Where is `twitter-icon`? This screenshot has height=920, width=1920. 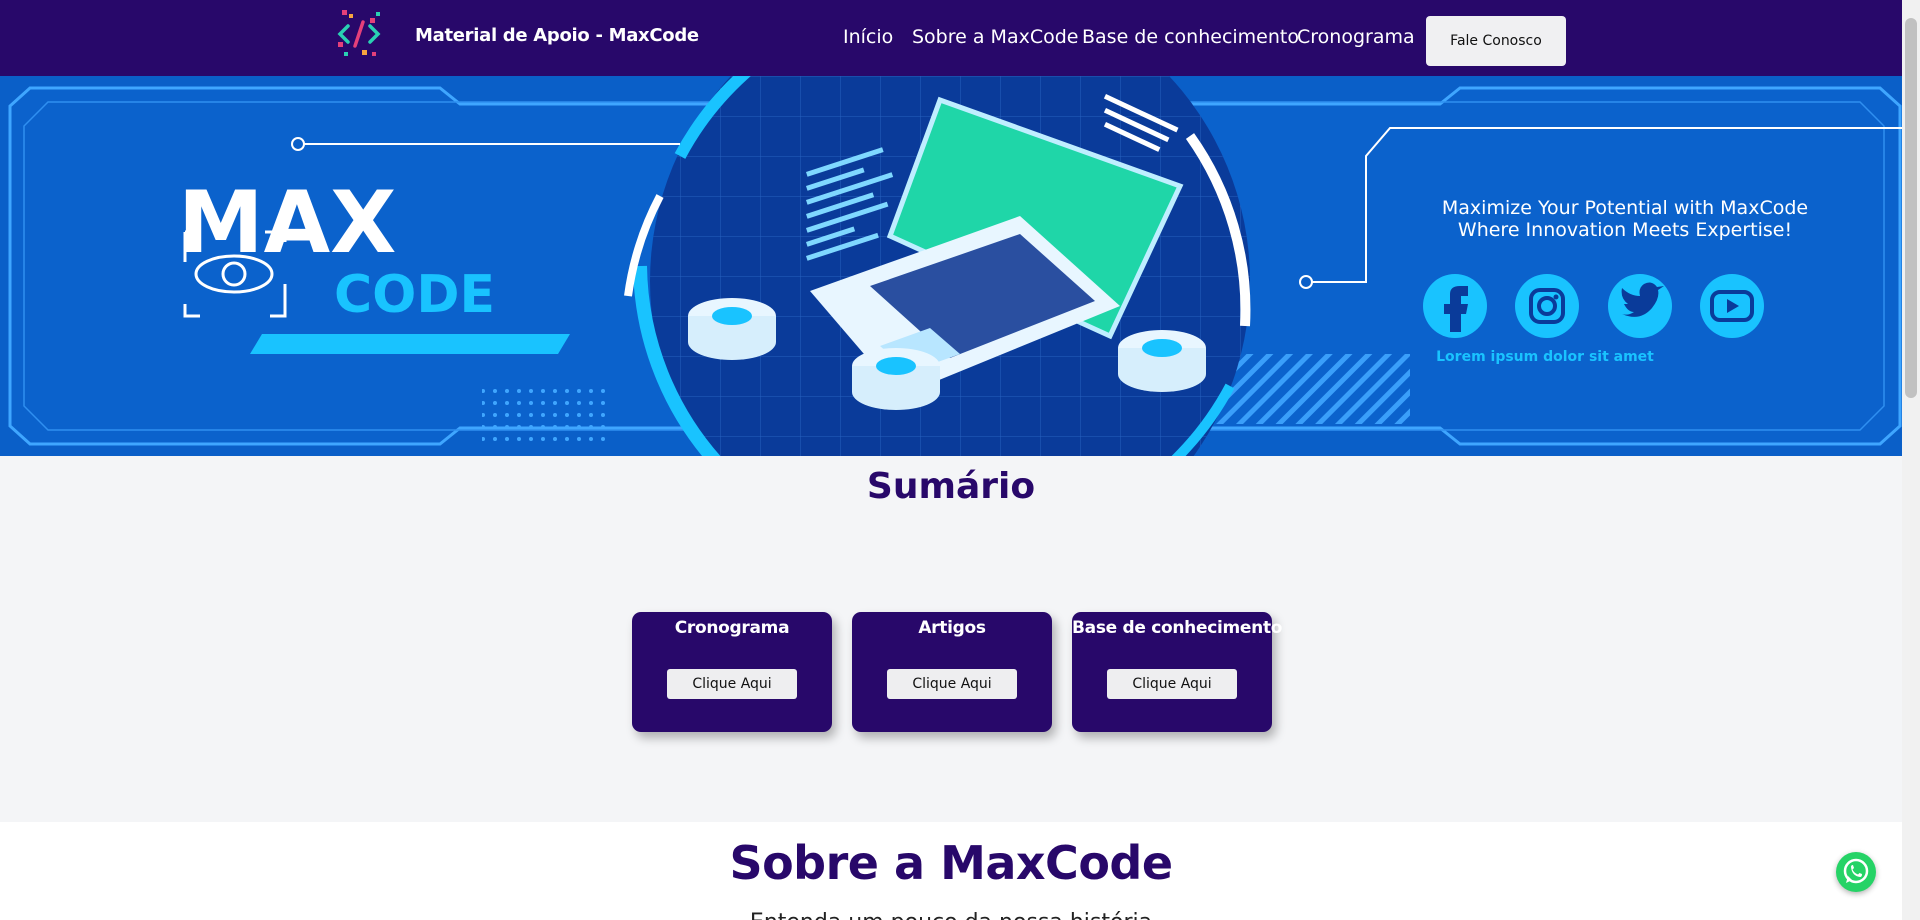
twitter-icon is located at coordinates (1640, 306).